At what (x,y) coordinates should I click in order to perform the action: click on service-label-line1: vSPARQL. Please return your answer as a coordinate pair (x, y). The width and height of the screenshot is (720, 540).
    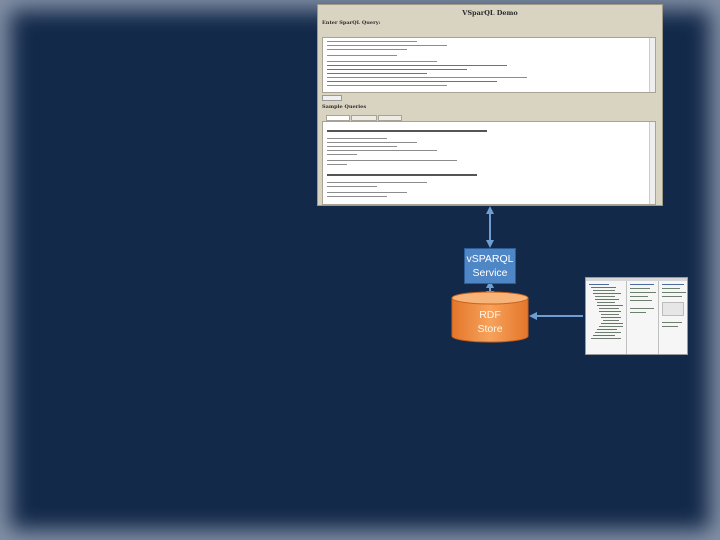
    Looking at the image, I should click on (490, 259).